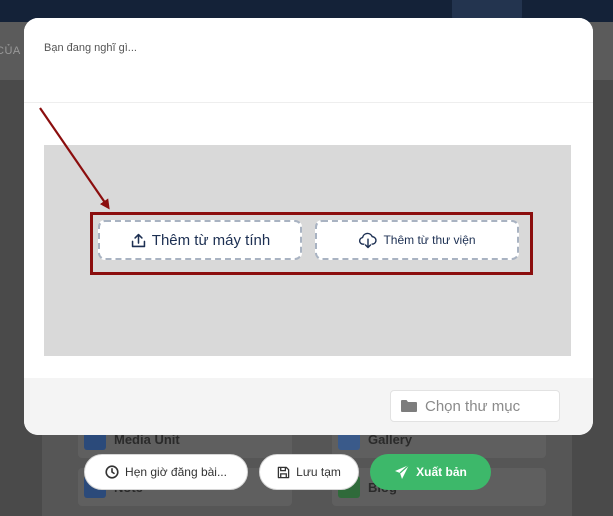  I want to click on sub-bar-text: CỦA, so click(10, 51).